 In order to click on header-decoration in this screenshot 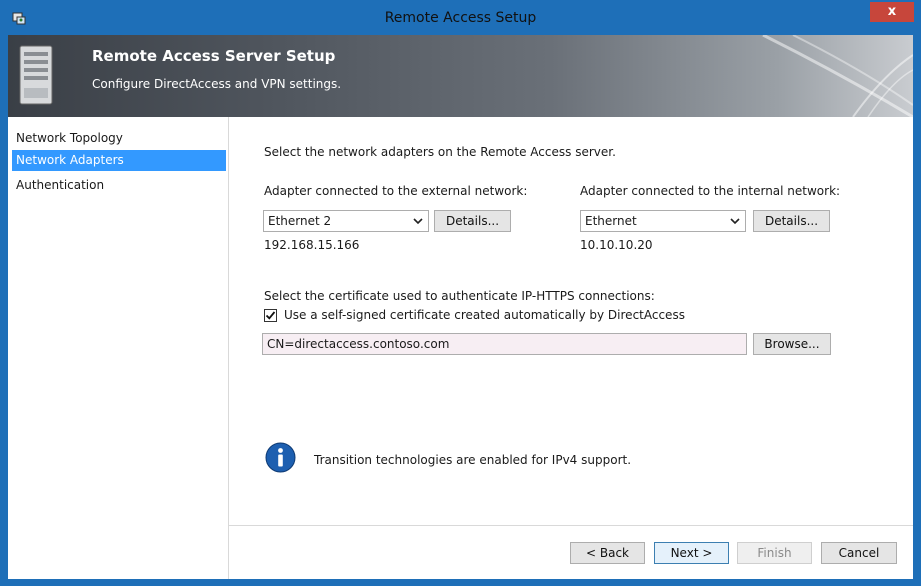, I will do `click(837, 76)`.